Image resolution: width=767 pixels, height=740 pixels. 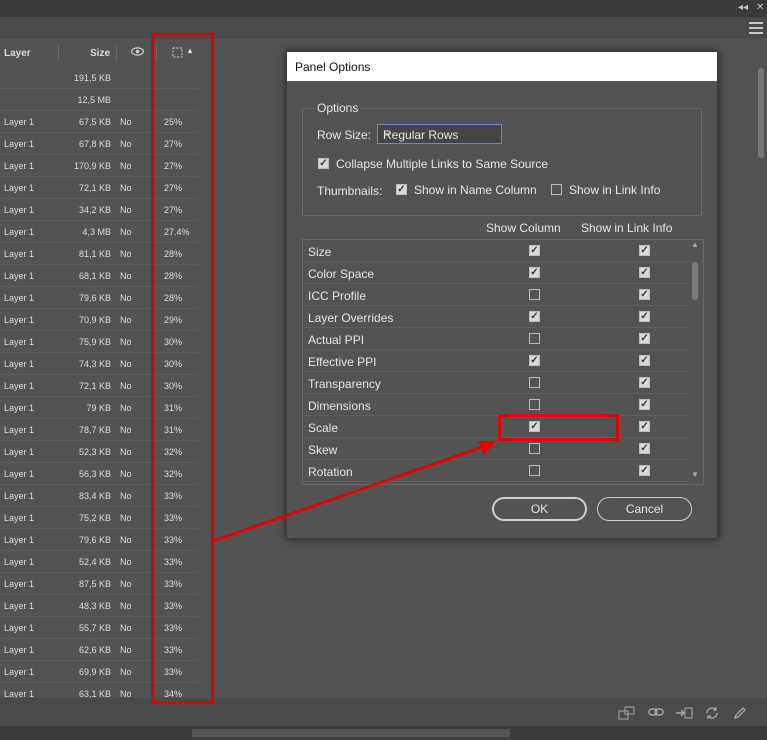 I want to click on scroll-down-icon: ▼, so click(x=695, y=474).